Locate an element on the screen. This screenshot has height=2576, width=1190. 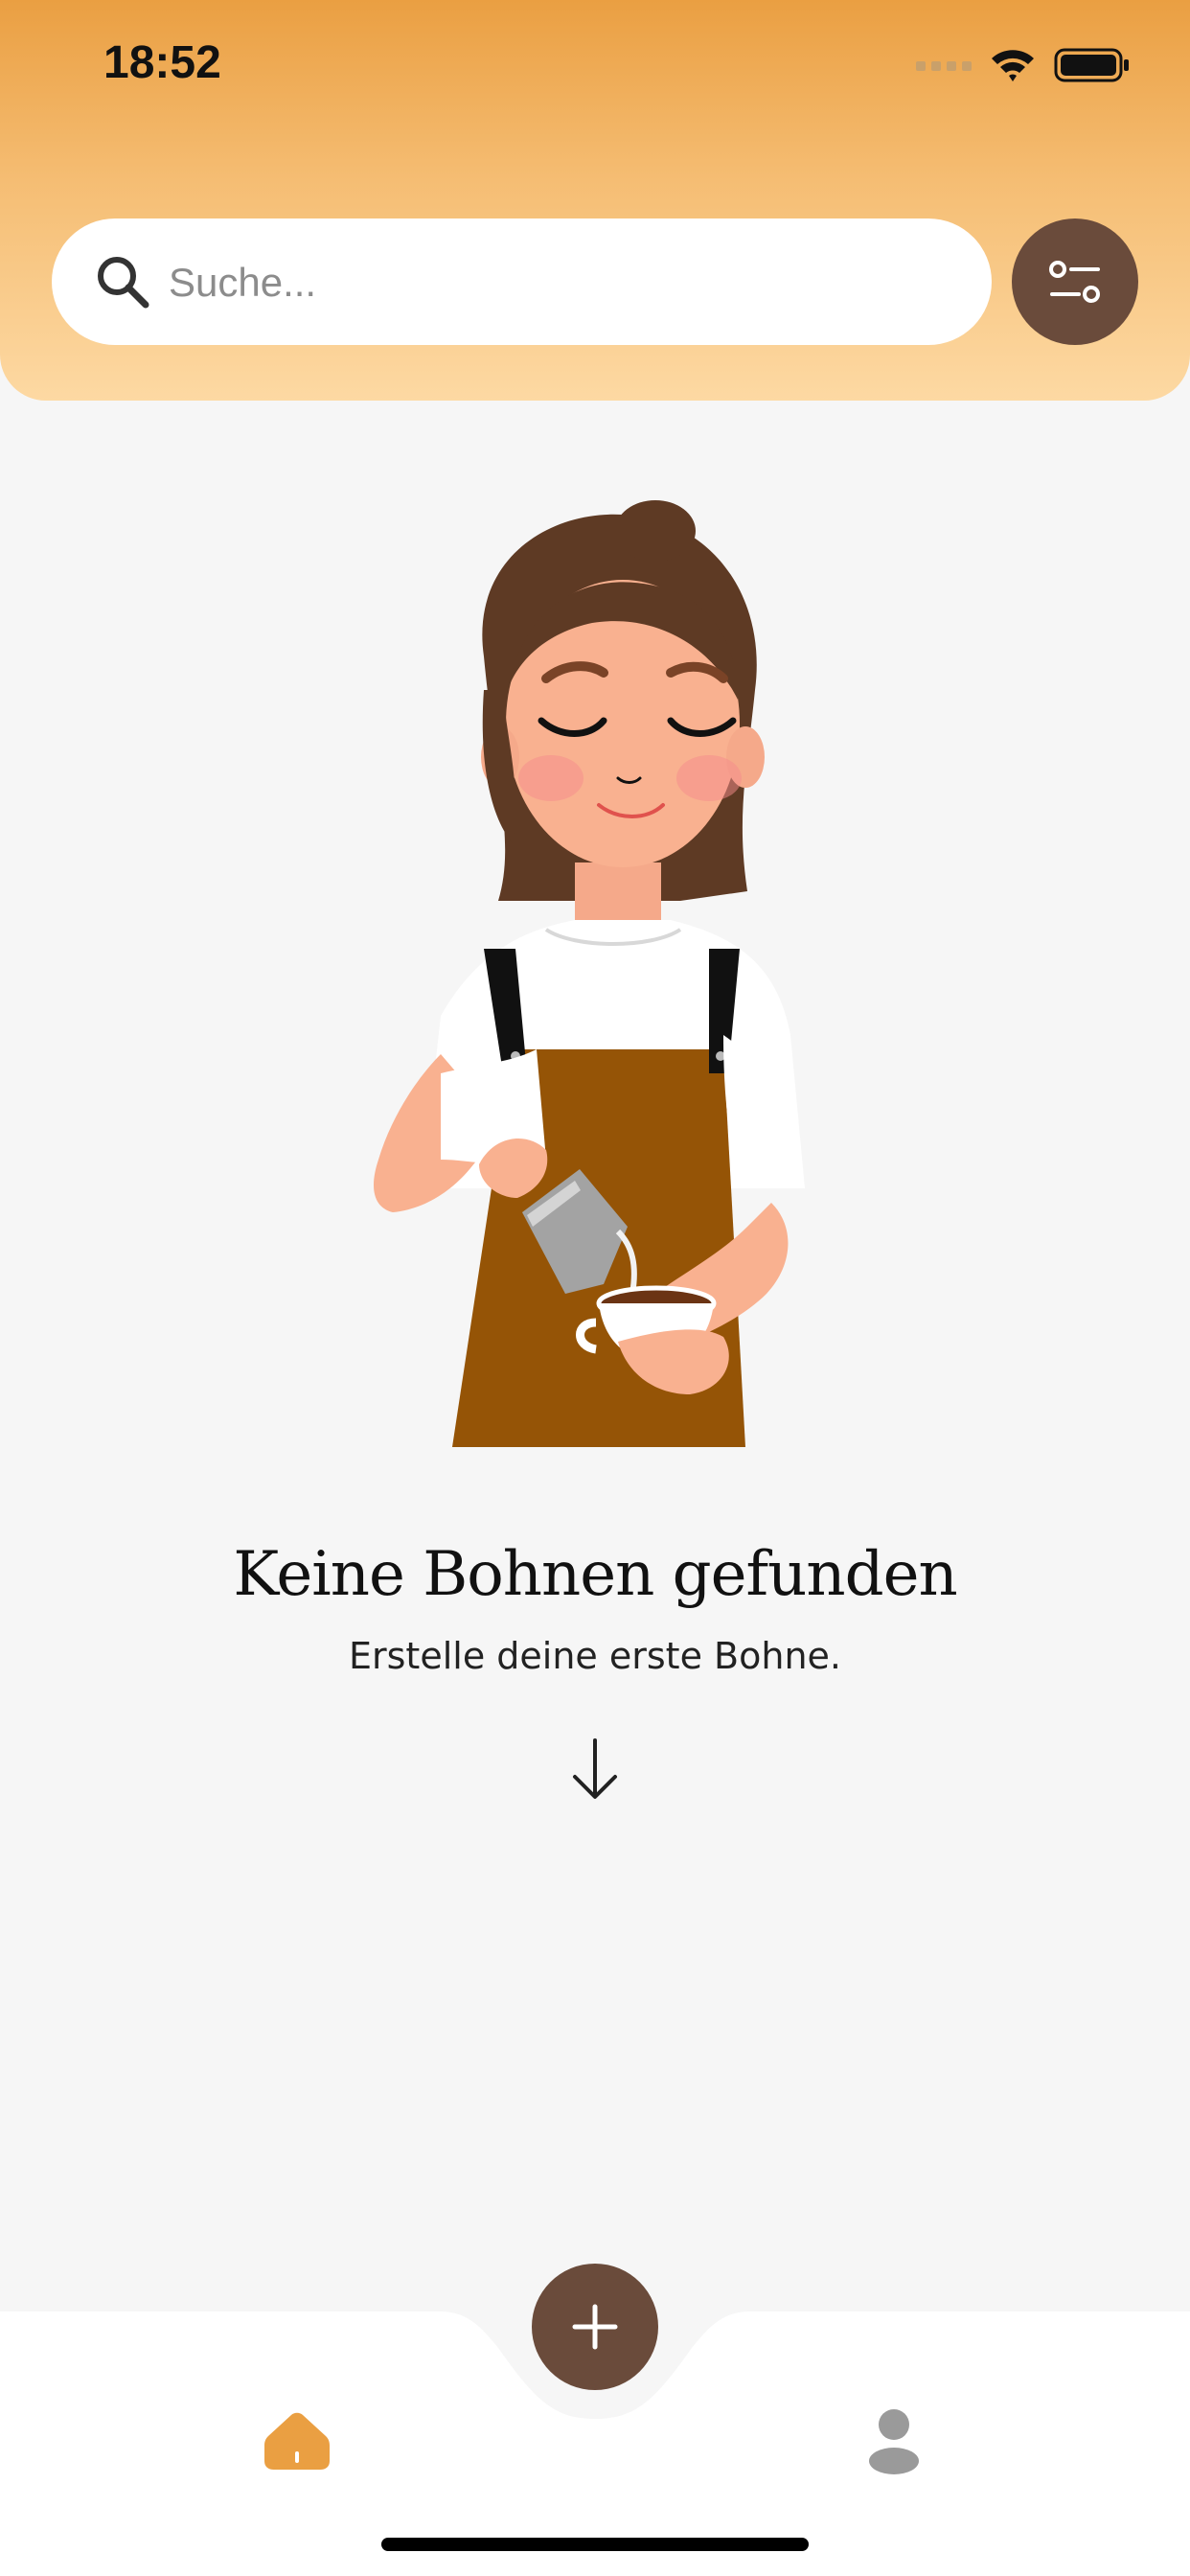
tab-home is located at coordinates (297, 2440).